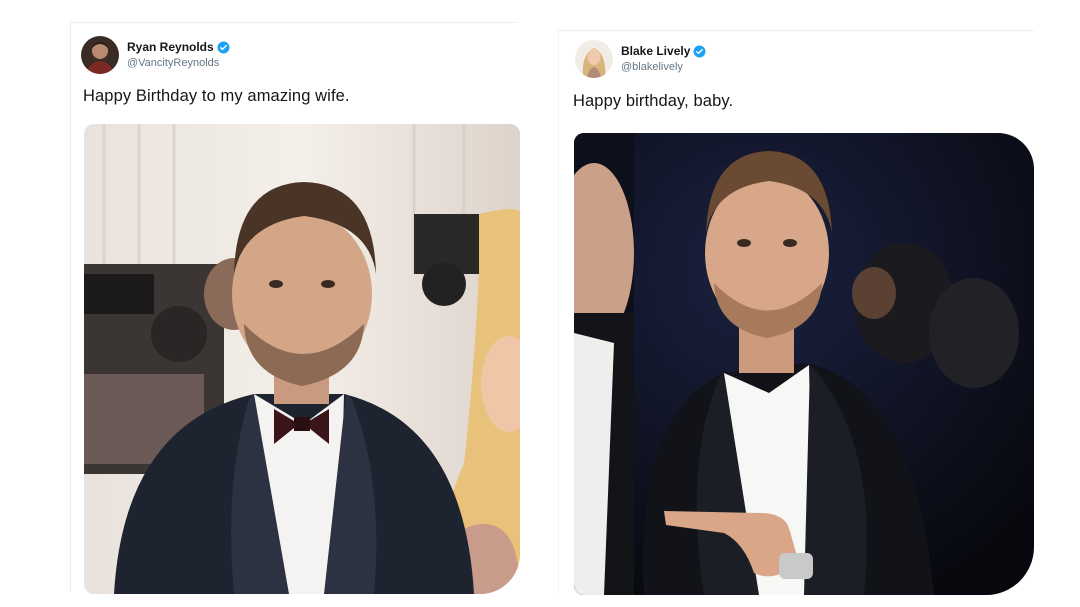  I want to click on author-block: Blake Lively @blakelively, so click(663, 59).